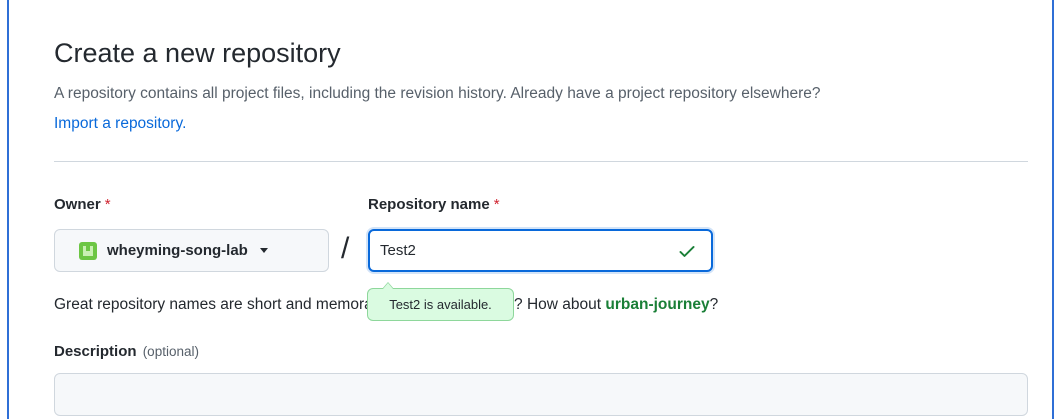 The width and height of the screenshot is (1055, 419). I want to click on hint-text-end: ?, so click(714, 304).